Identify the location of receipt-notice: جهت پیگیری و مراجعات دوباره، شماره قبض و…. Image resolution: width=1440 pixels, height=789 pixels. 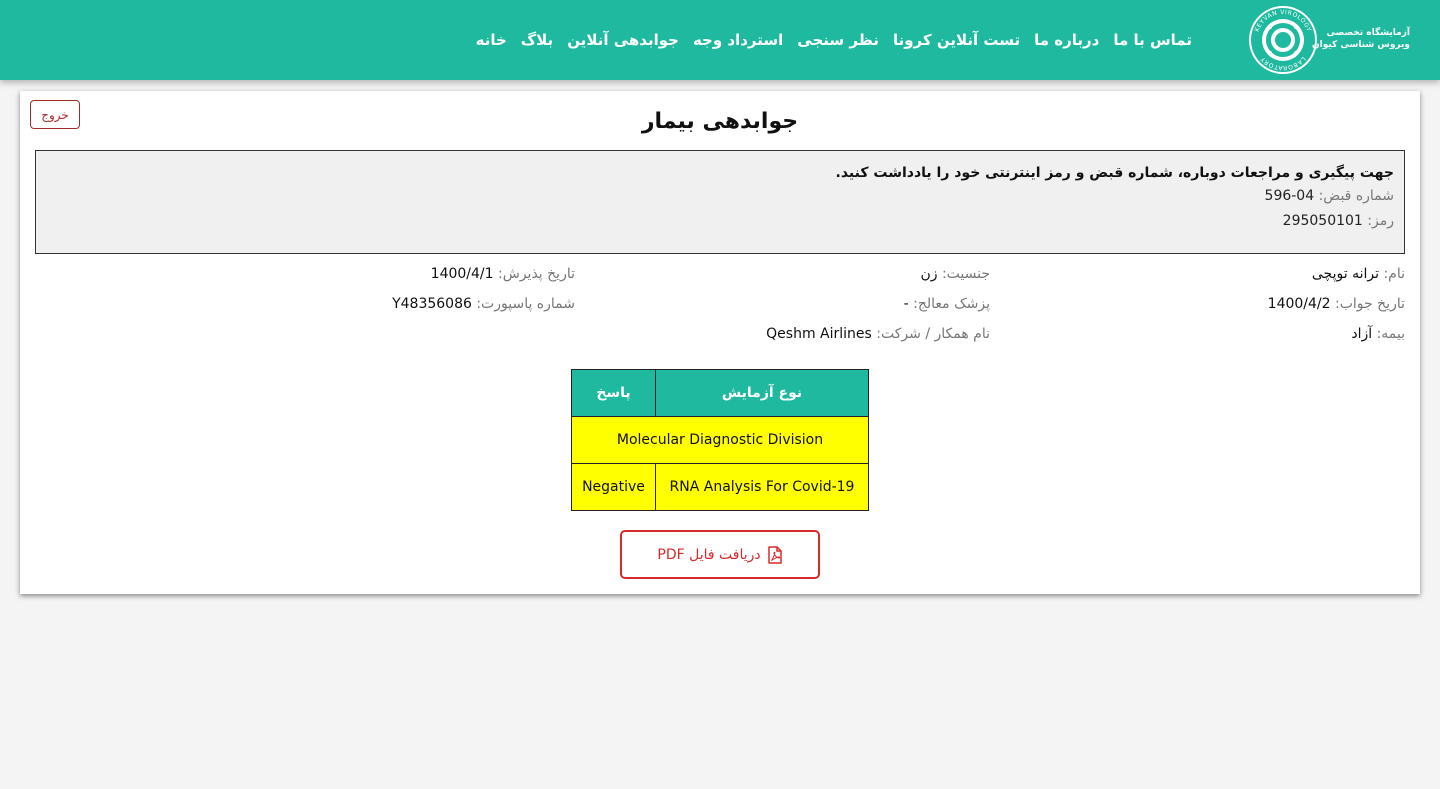
(720, 202).